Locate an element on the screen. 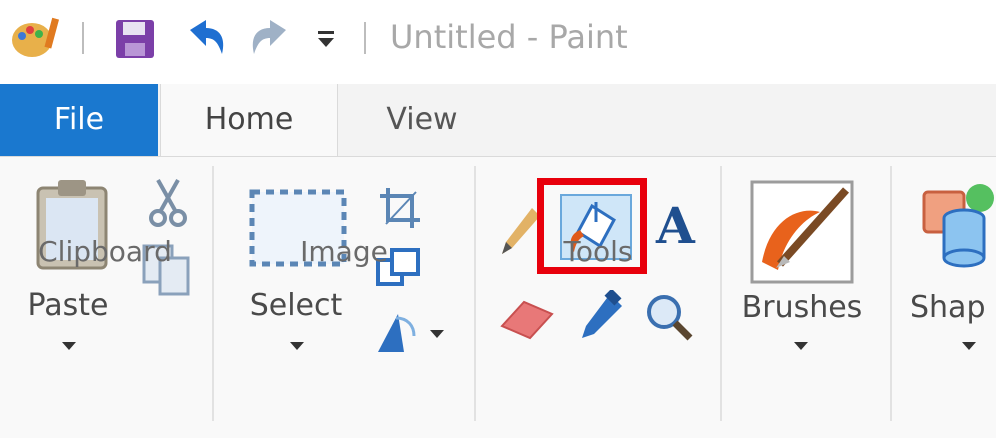 This screenshot has width=996, height=438. save-icon is located at coordinates (135, 39).